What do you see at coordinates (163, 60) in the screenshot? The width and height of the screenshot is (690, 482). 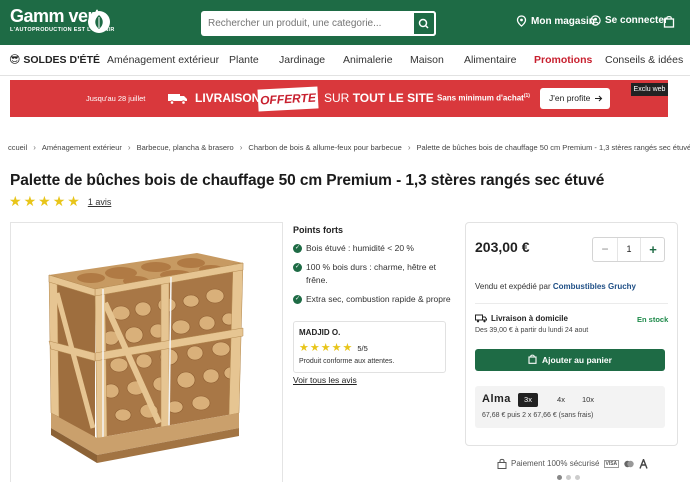 I see `nav-item-amenagement: Aménagement extérieur` at bounding box center [163, 60].